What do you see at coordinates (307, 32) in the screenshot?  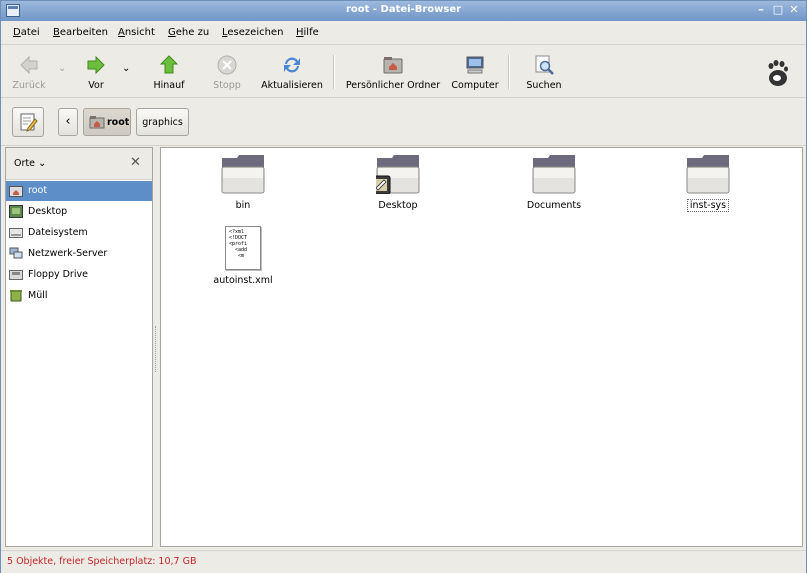 I see `menu-hilfe: Hilfe` at bounding box center [307, 32].